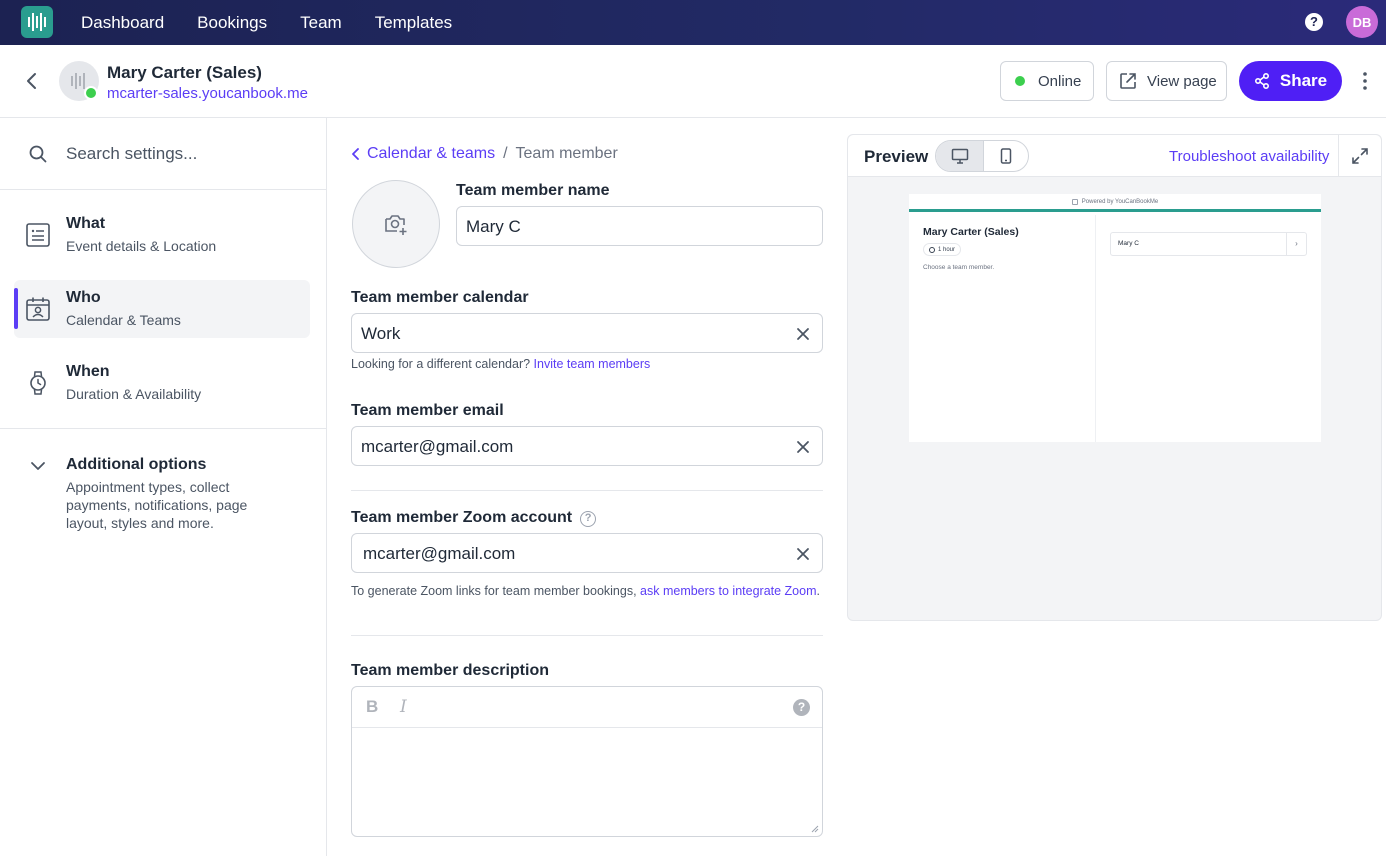 This screenshot has height=856, width=1386. What do you see at coordinates (1114, 156) in the screenshot?
I see `preview-header: Preview Troubleshoot availability` at bounding box center [1114, 156].